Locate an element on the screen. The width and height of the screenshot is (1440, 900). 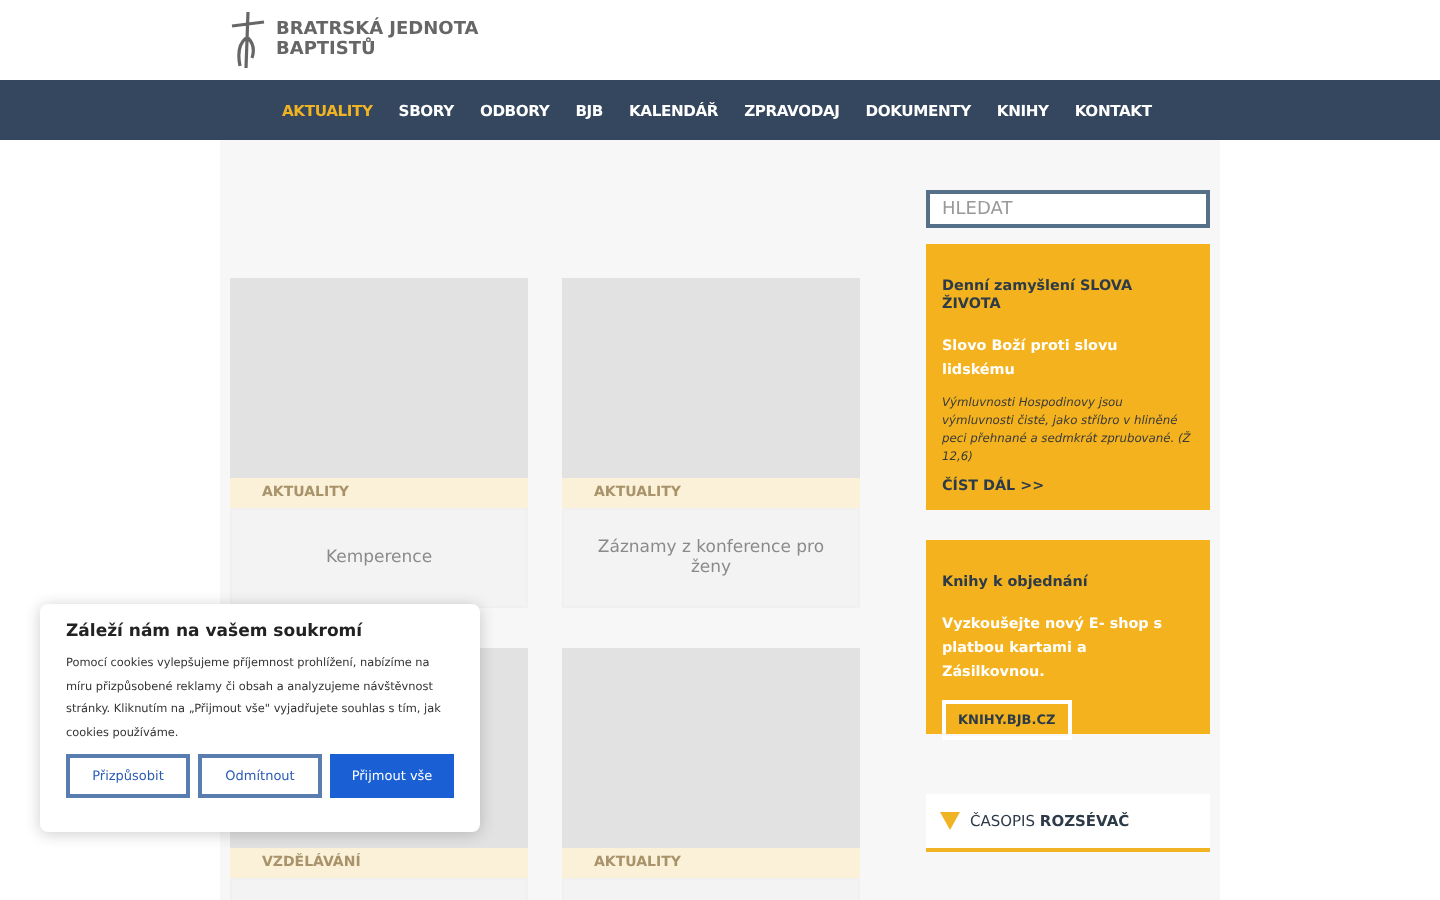
search-field: HLEDAT is located at coordinates (1068, 209).